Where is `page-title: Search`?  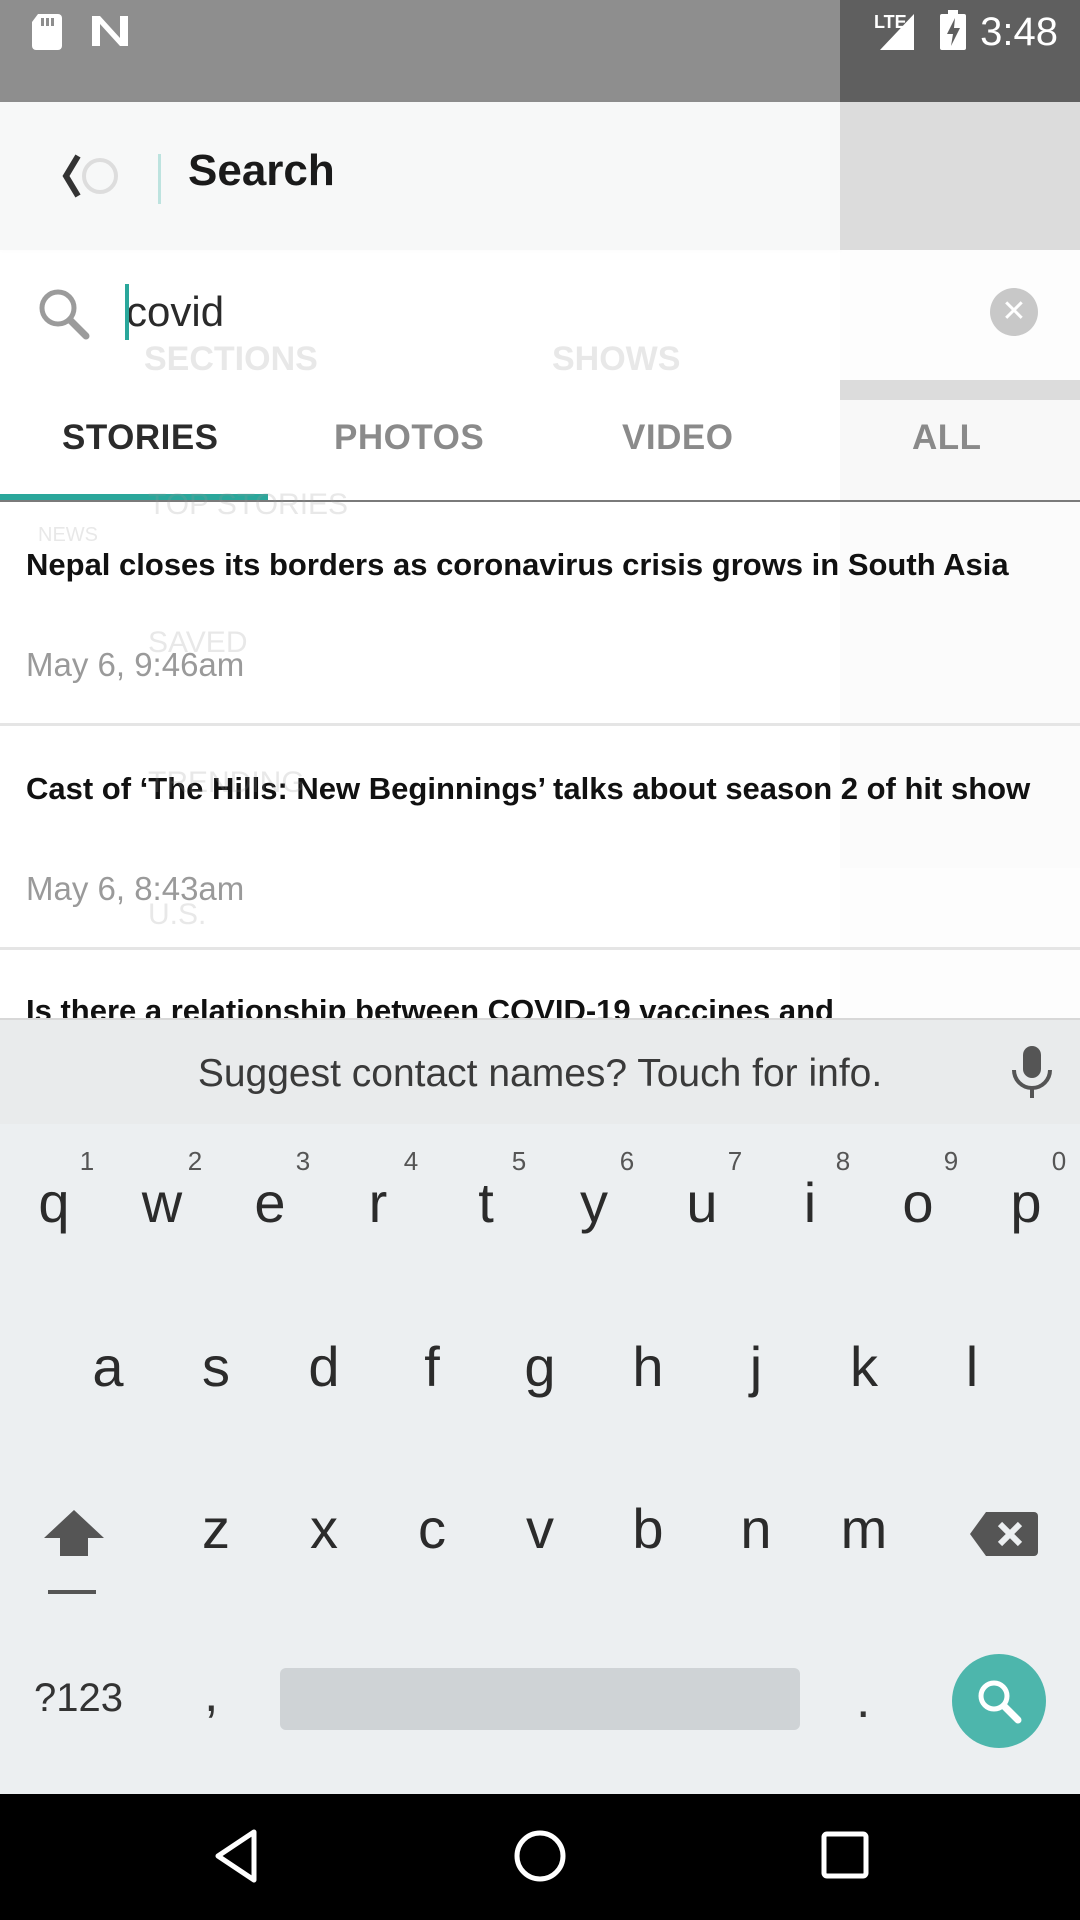 page-title: Search is located at coordinates (261, 170).